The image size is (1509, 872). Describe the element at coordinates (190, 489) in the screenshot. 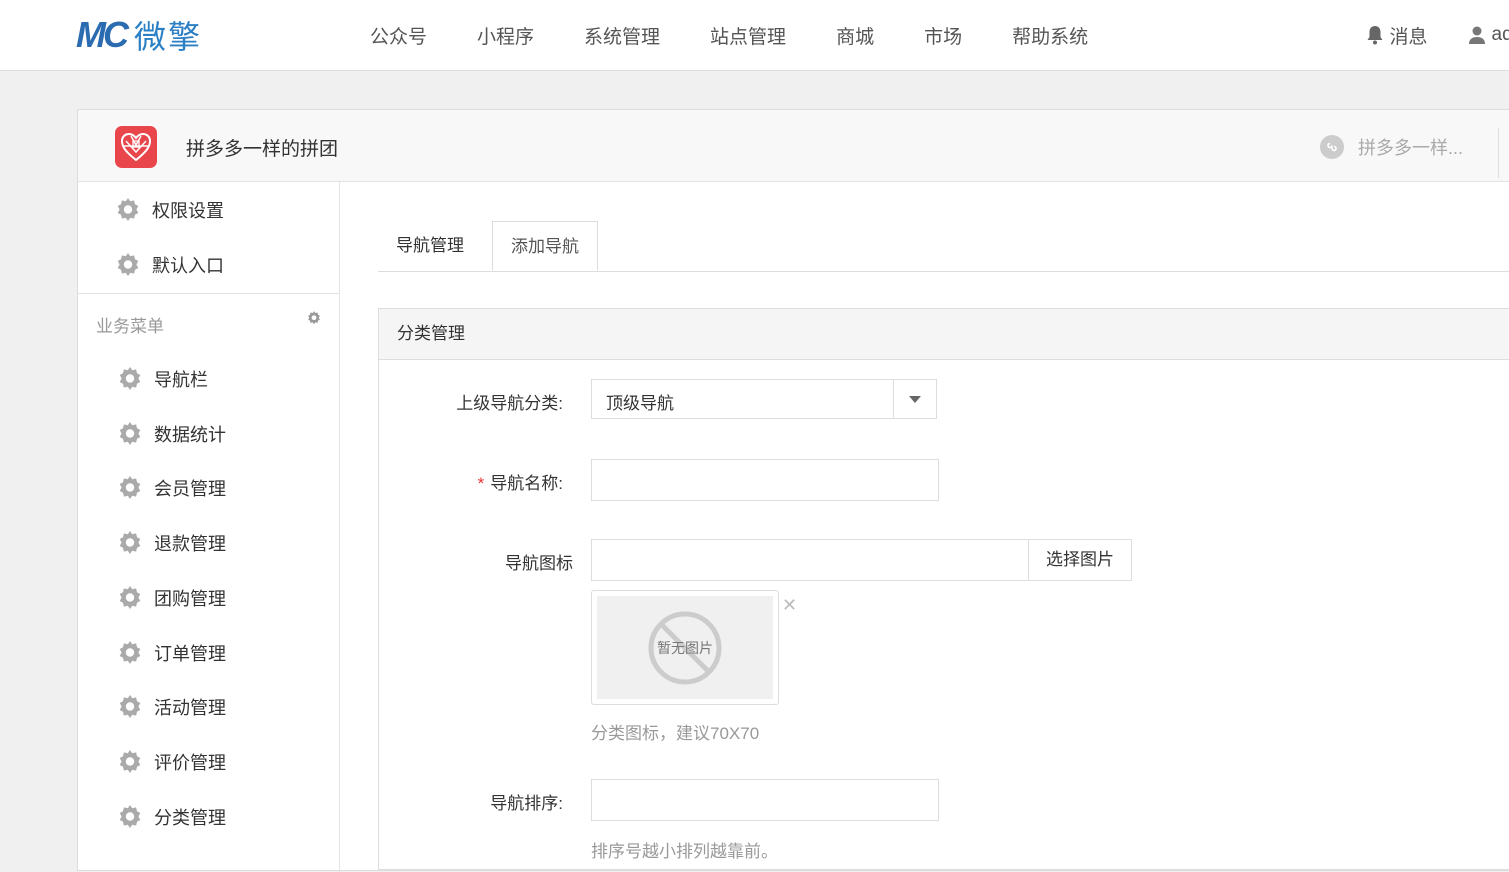

I see `sidebar-item-label: 会员管理` at that location.